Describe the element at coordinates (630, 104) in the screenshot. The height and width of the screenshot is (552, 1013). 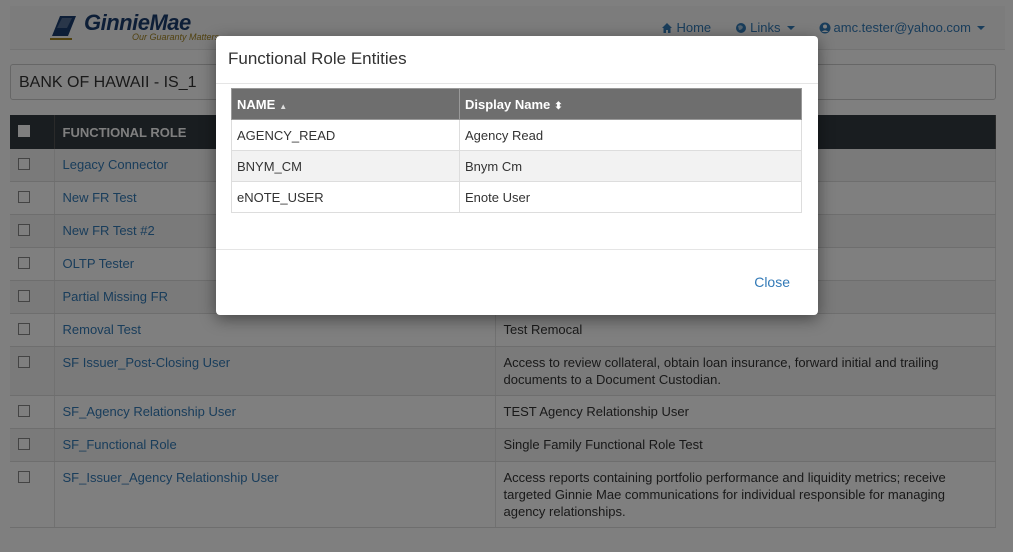
I see `display-name-column-header: Display Name ⬍` at that location.